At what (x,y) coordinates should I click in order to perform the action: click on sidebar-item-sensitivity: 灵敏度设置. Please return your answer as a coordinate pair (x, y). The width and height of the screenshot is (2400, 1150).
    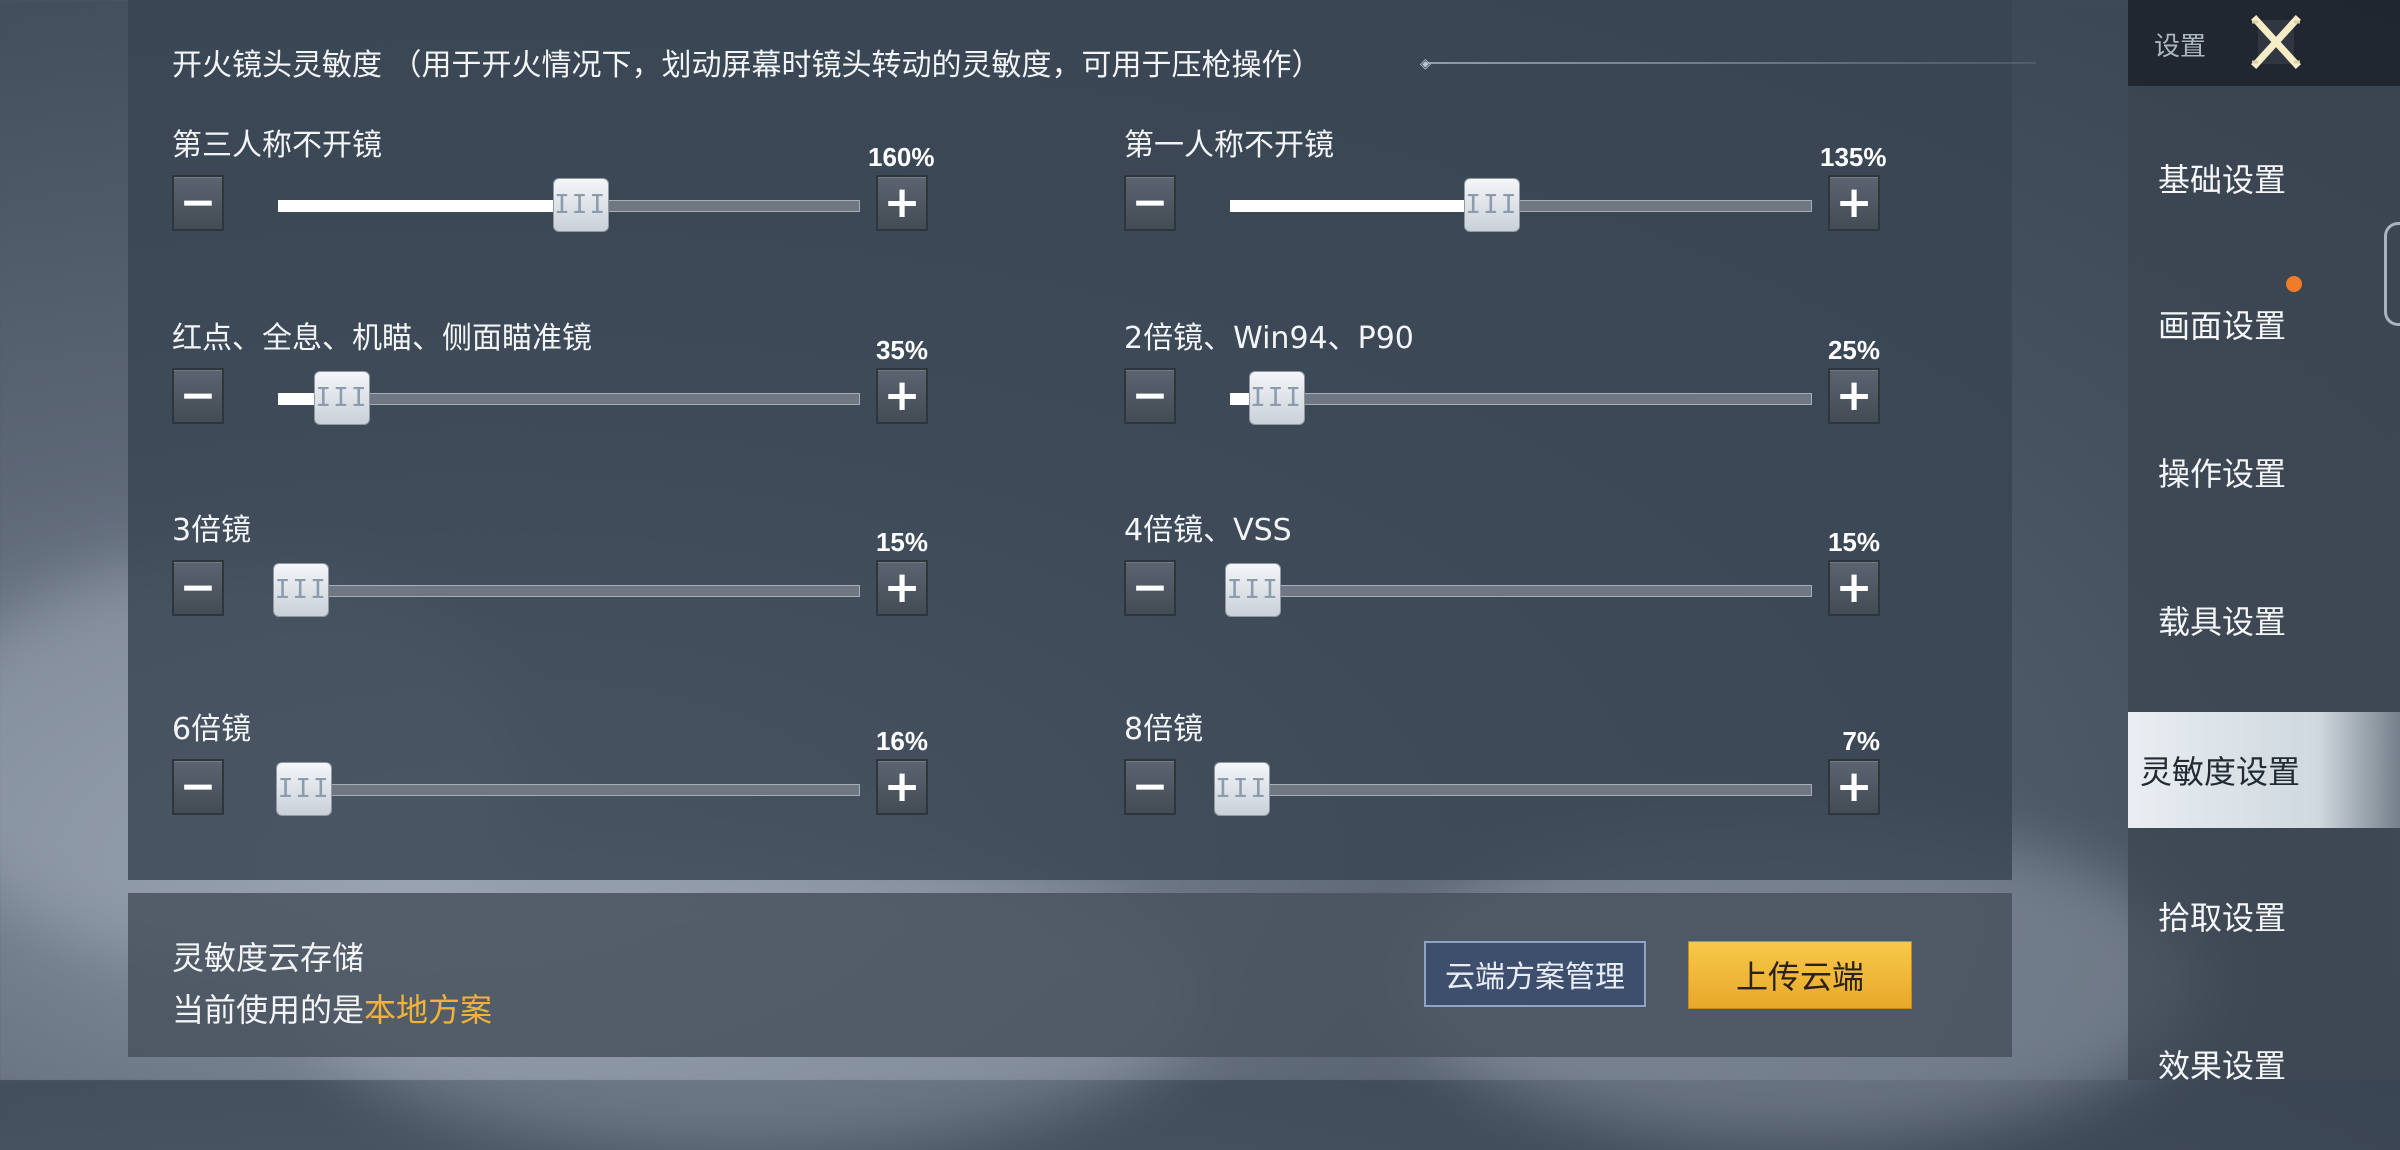
    Looking at the image, I should click on (2264, 770).